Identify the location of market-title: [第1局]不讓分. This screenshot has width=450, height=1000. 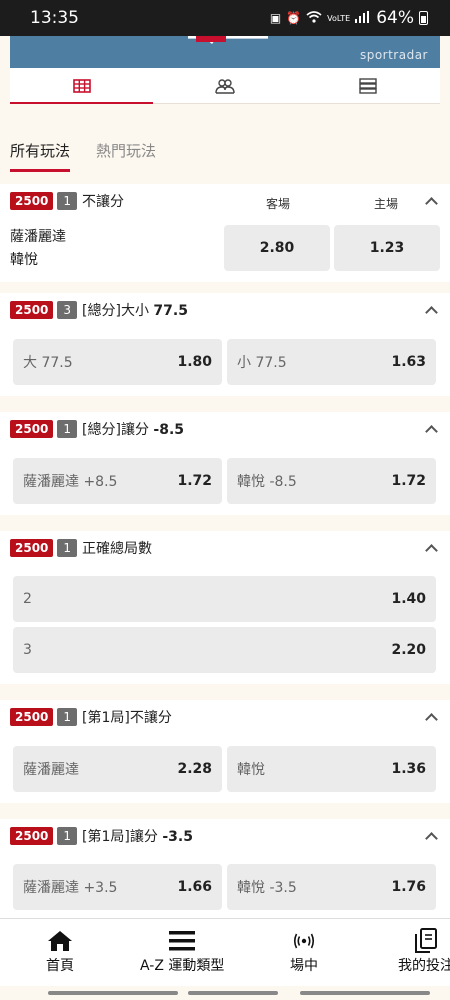
(127, 718).